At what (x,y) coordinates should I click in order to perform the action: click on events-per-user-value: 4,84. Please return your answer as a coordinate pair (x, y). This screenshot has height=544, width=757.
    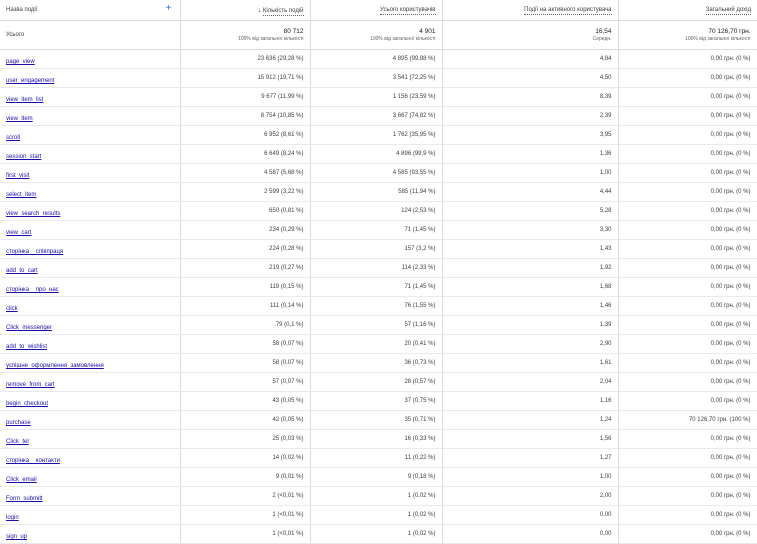
    Looking at the image, I should click on (605, 59).